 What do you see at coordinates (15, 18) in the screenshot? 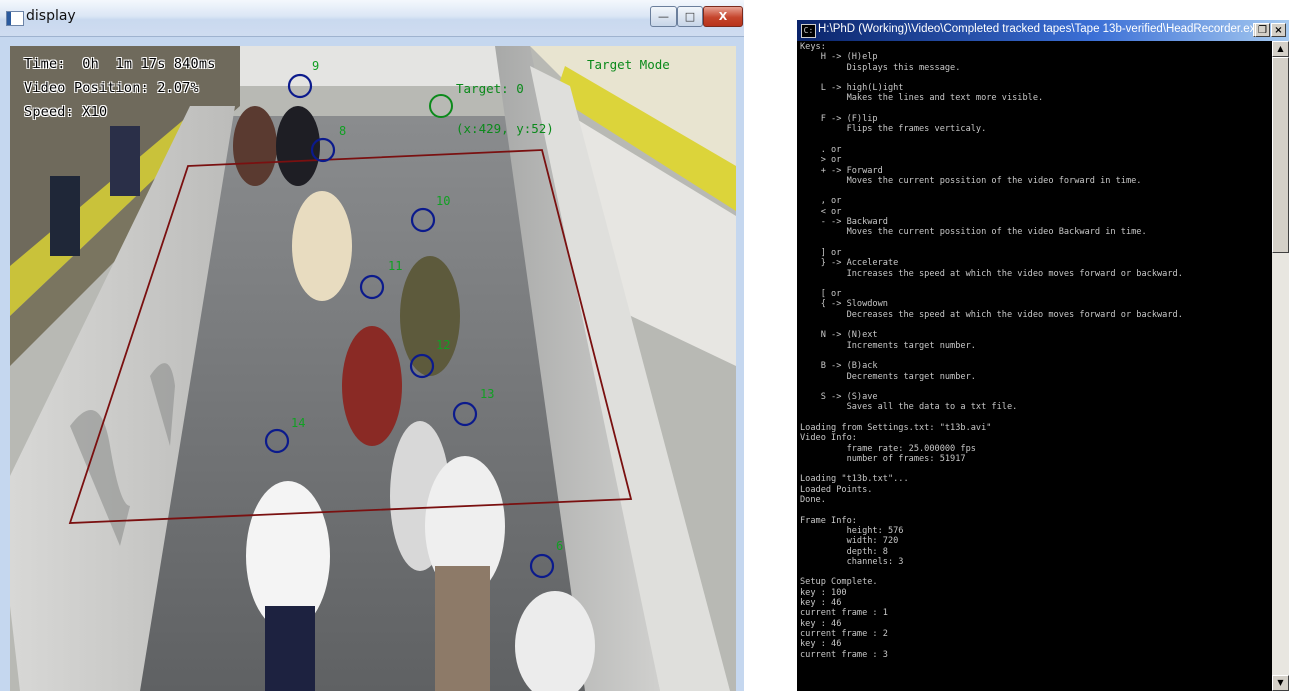
I see `window-icon` at bounding box center [15, 18].